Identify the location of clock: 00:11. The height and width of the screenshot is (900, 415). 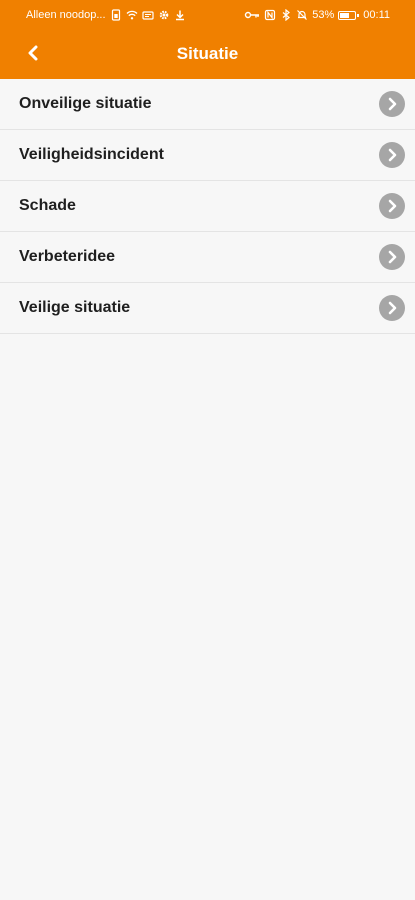
(376, 15).